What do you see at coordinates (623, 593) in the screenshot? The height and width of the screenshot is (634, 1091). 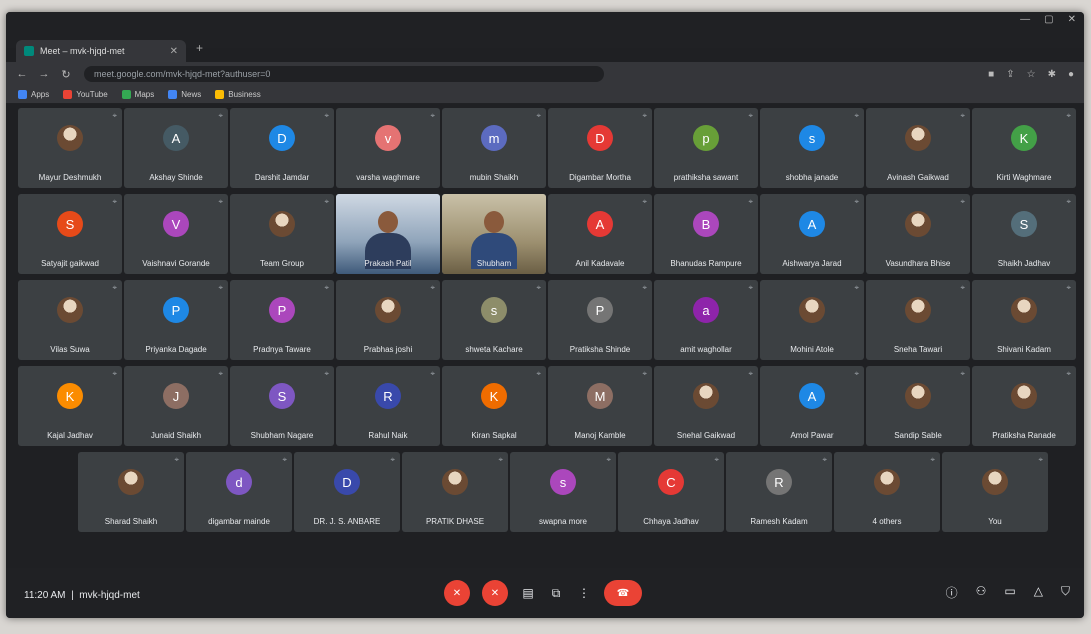 I see `leave-call-button: ☎` at bounding box center [623, 593].